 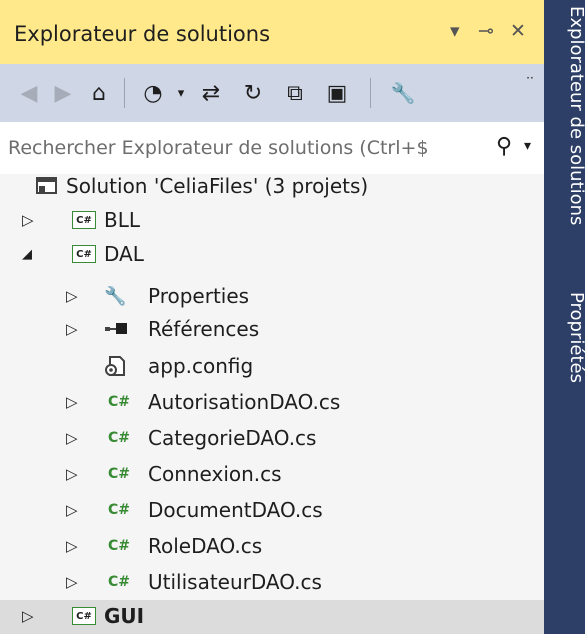 I want to click on config-file-icon, so click(x=115, y=366).